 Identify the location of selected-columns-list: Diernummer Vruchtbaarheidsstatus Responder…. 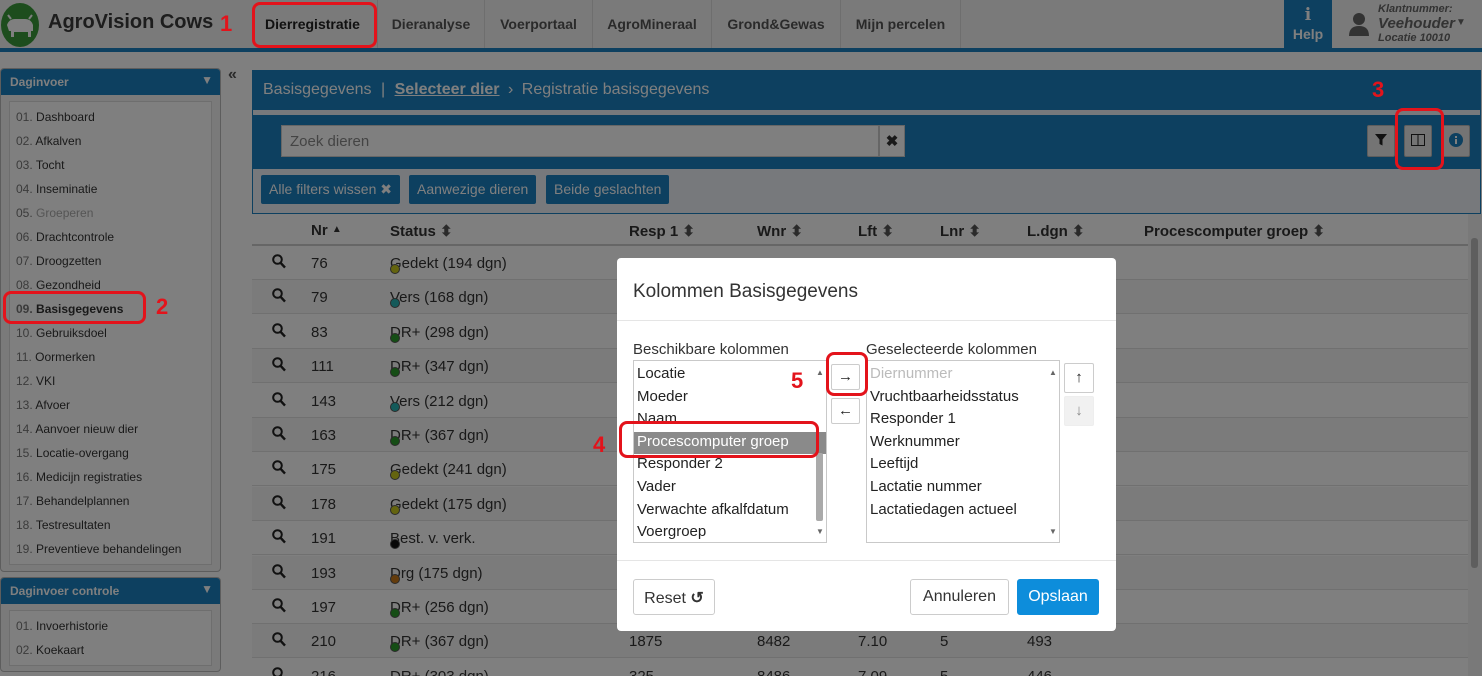
(963, 451).